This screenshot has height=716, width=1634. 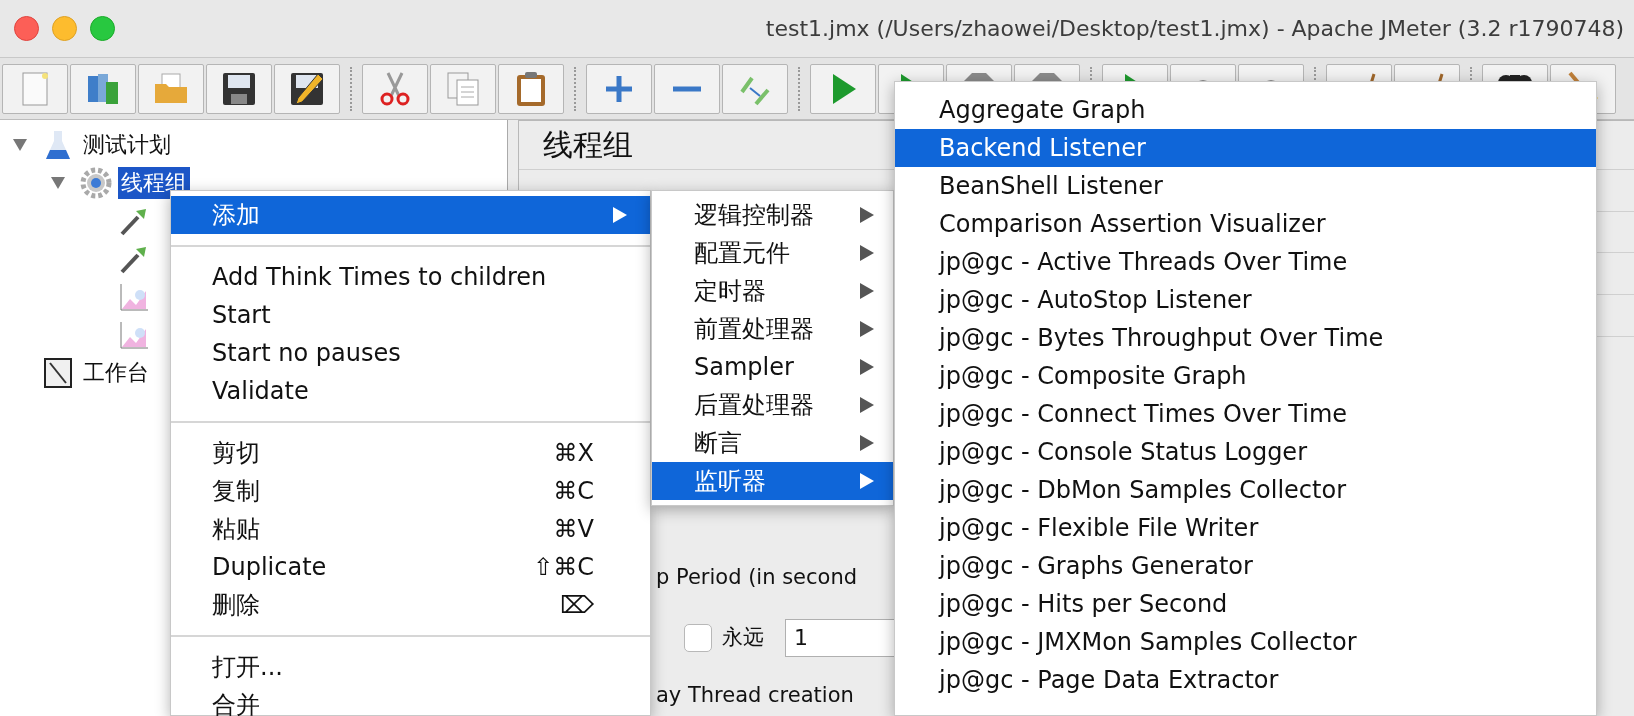 What do you see at coordinates (577, 605) in the screenshot?
I see `shortcut-label: ⌦` at bounding box center [577, 605].